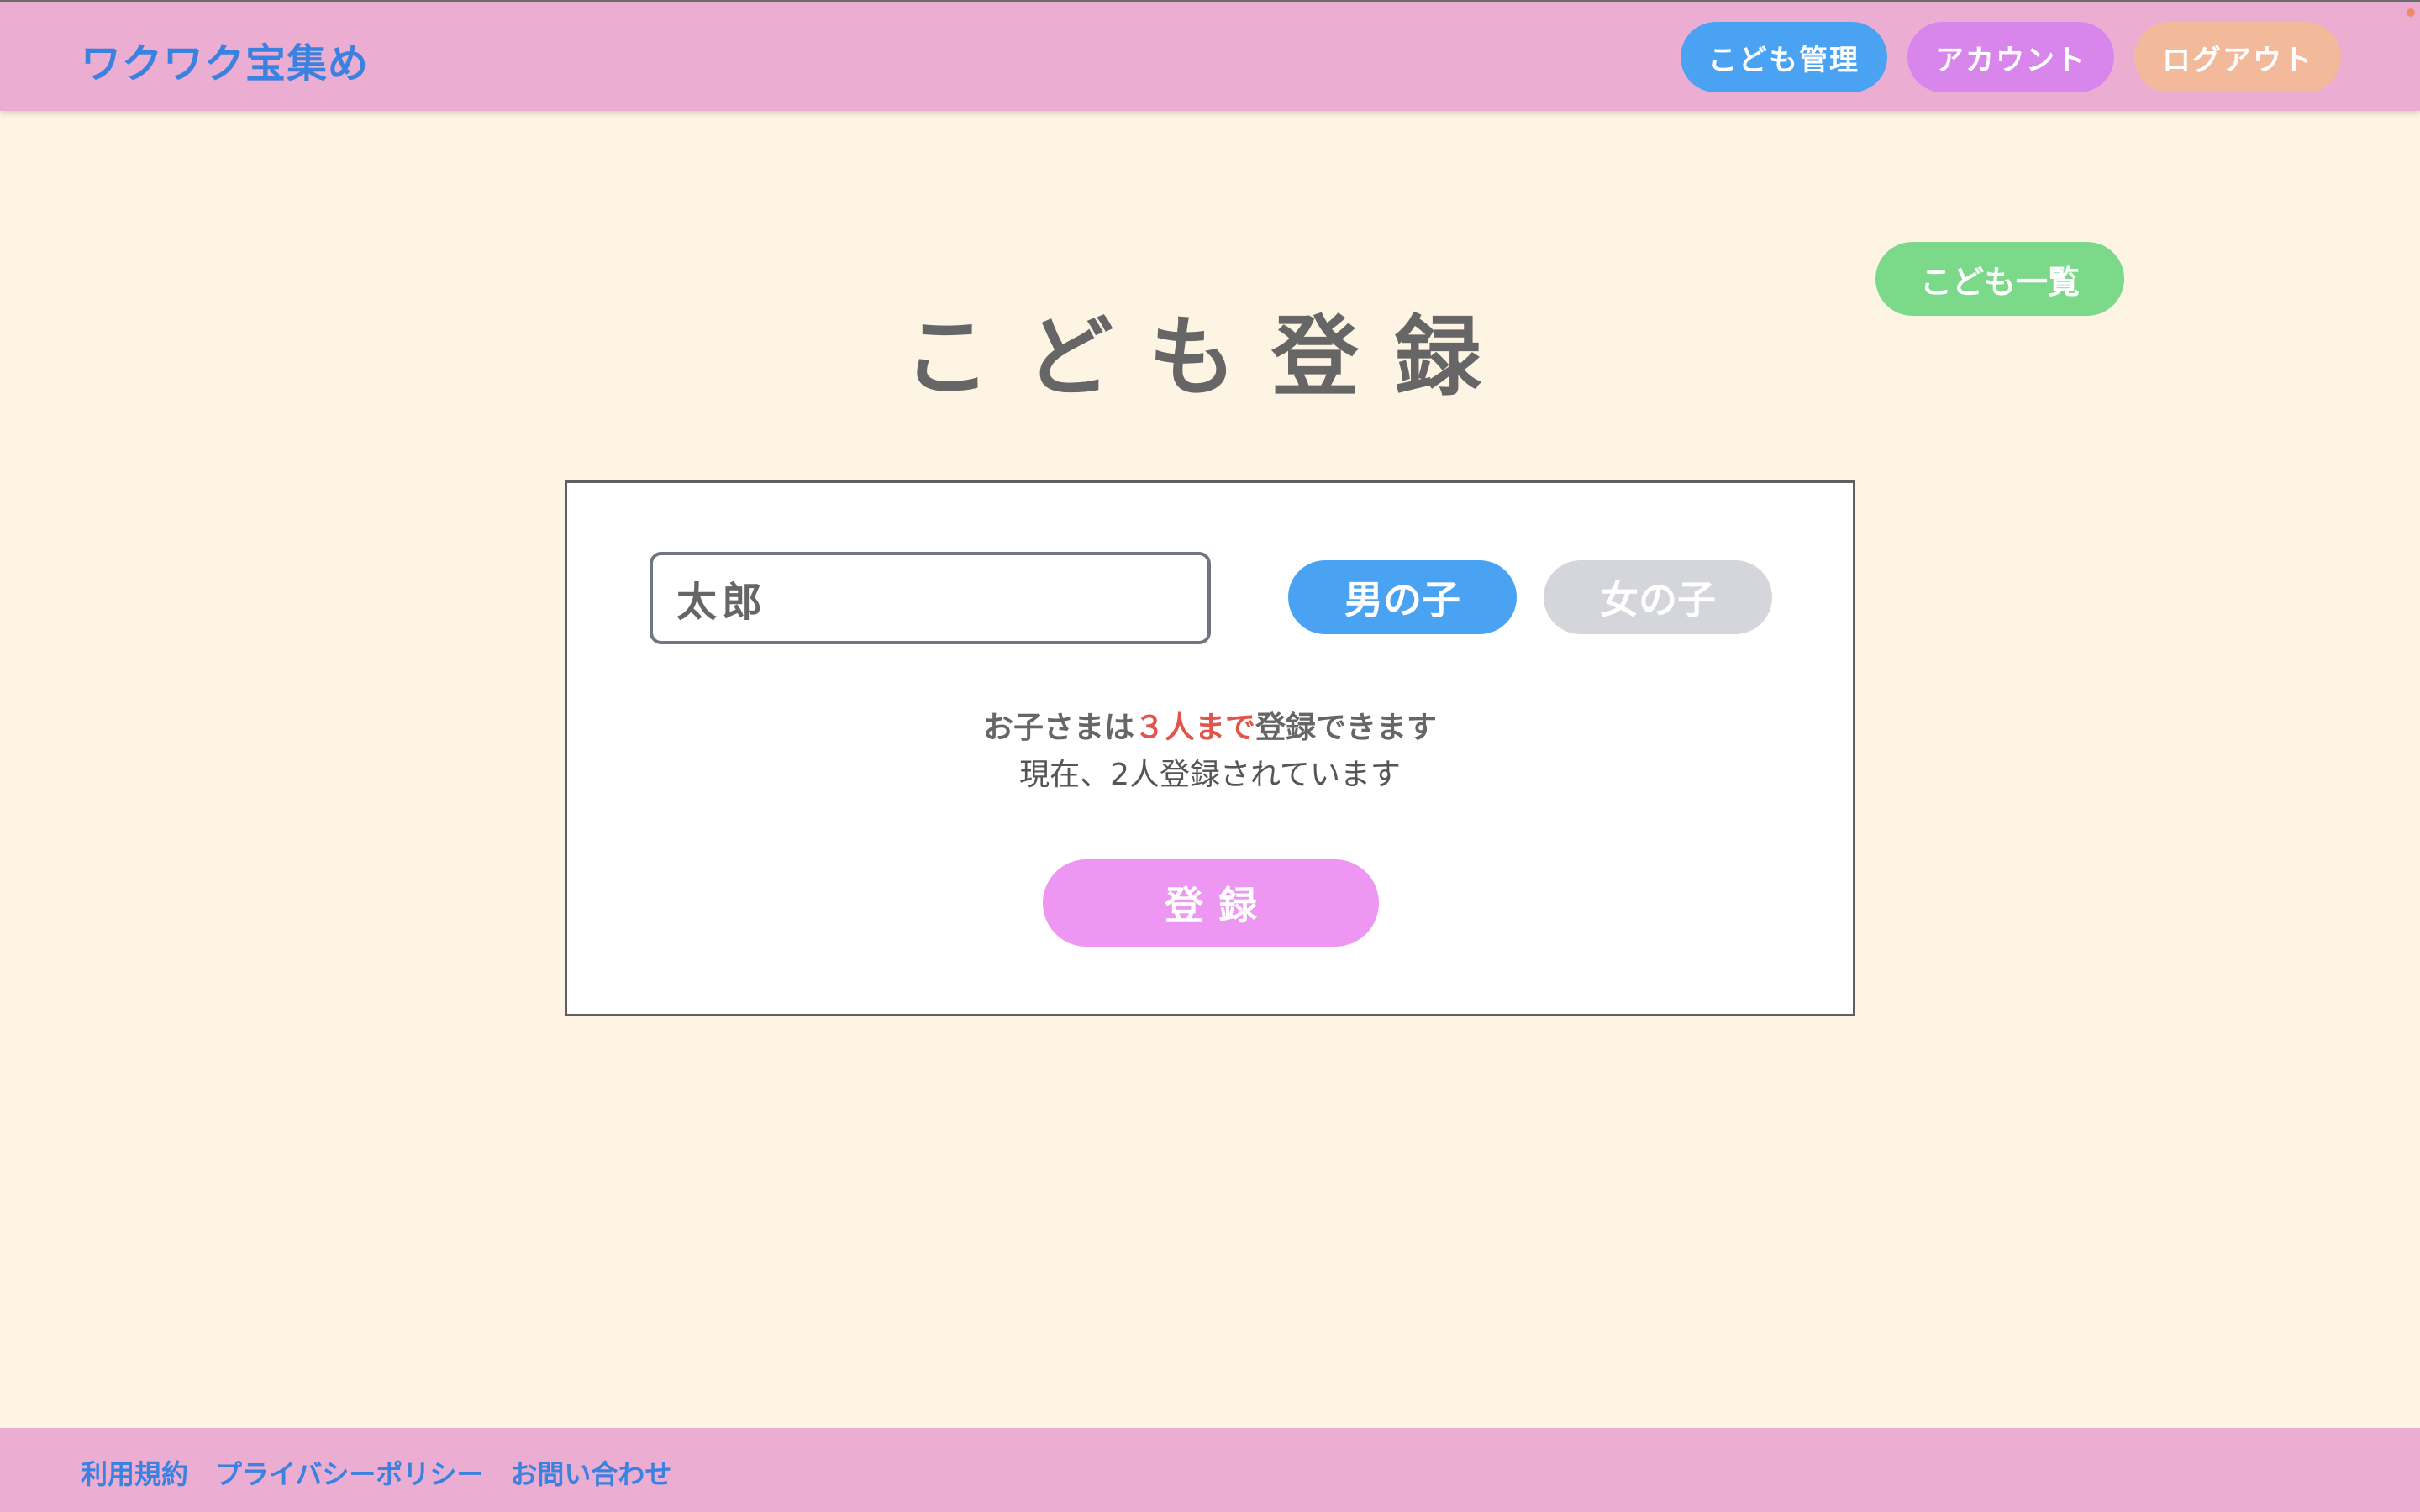 This screenshot has height=1512, width=2420. What do you see at coordinates (134, 1472) in the screenshot?
I see `terms-link: 利用規約` at bounding box center [134, 1472].